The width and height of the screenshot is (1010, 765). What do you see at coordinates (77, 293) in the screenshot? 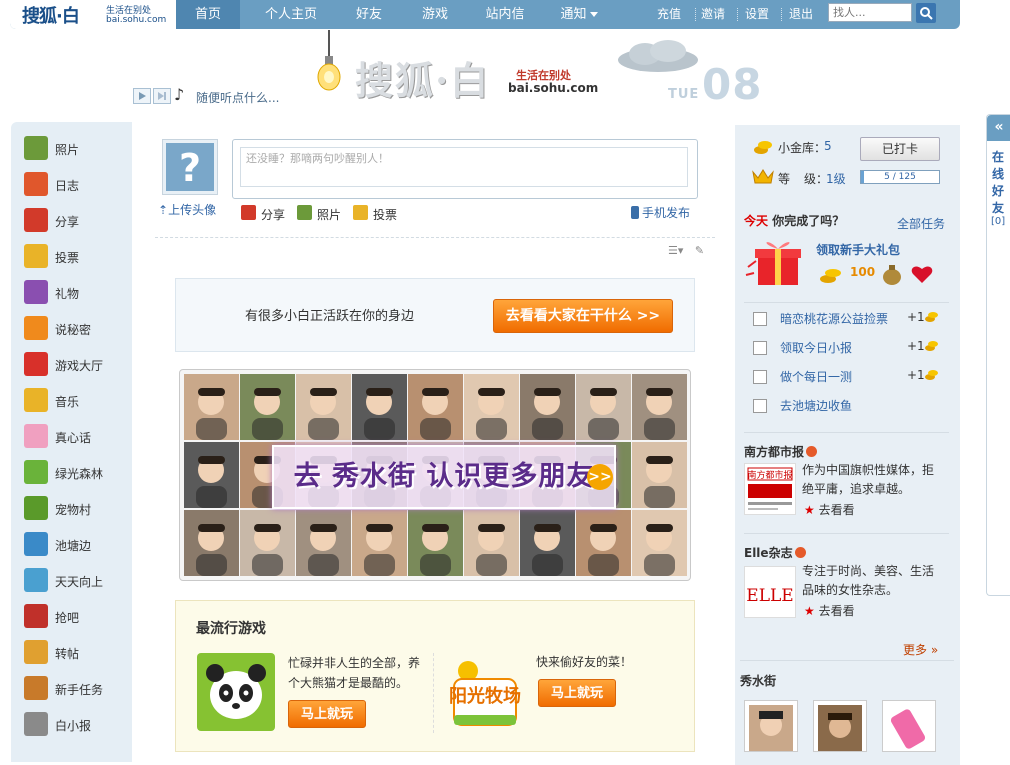
I see `sidebar-item-gift: 礼物` at bounding box center [77, 293].